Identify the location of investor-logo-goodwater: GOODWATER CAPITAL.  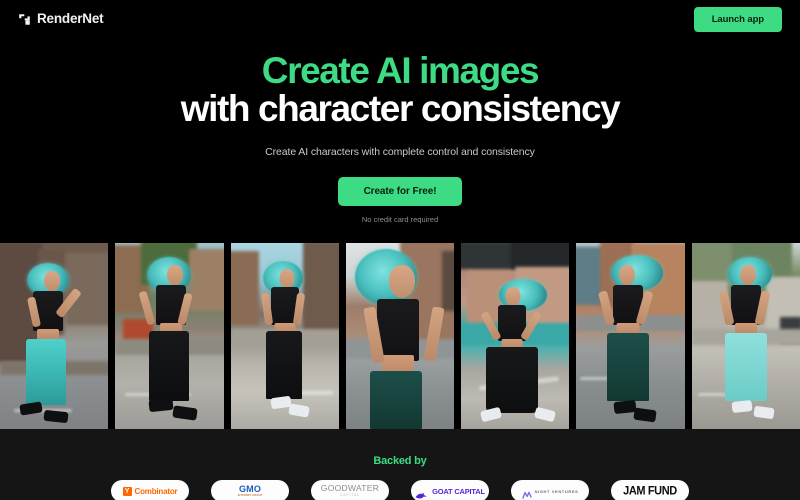
(350, 490).